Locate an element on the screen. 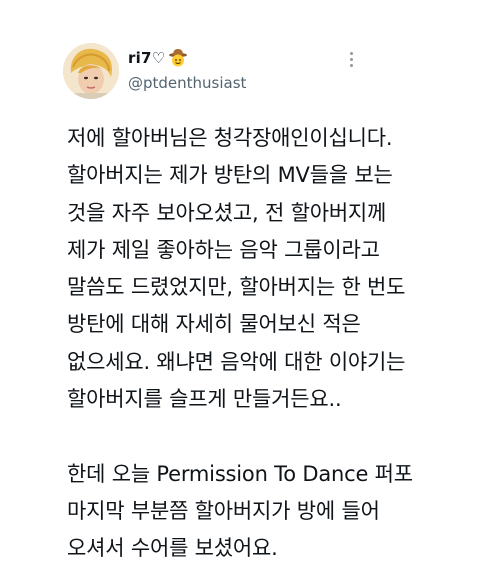 Image resolution: width=480 pixels, height=572 pixels. tweet-text-line: 없으세요. 왜냐면 음악에 대한 이야기는 is located at coordinates (236, 361).